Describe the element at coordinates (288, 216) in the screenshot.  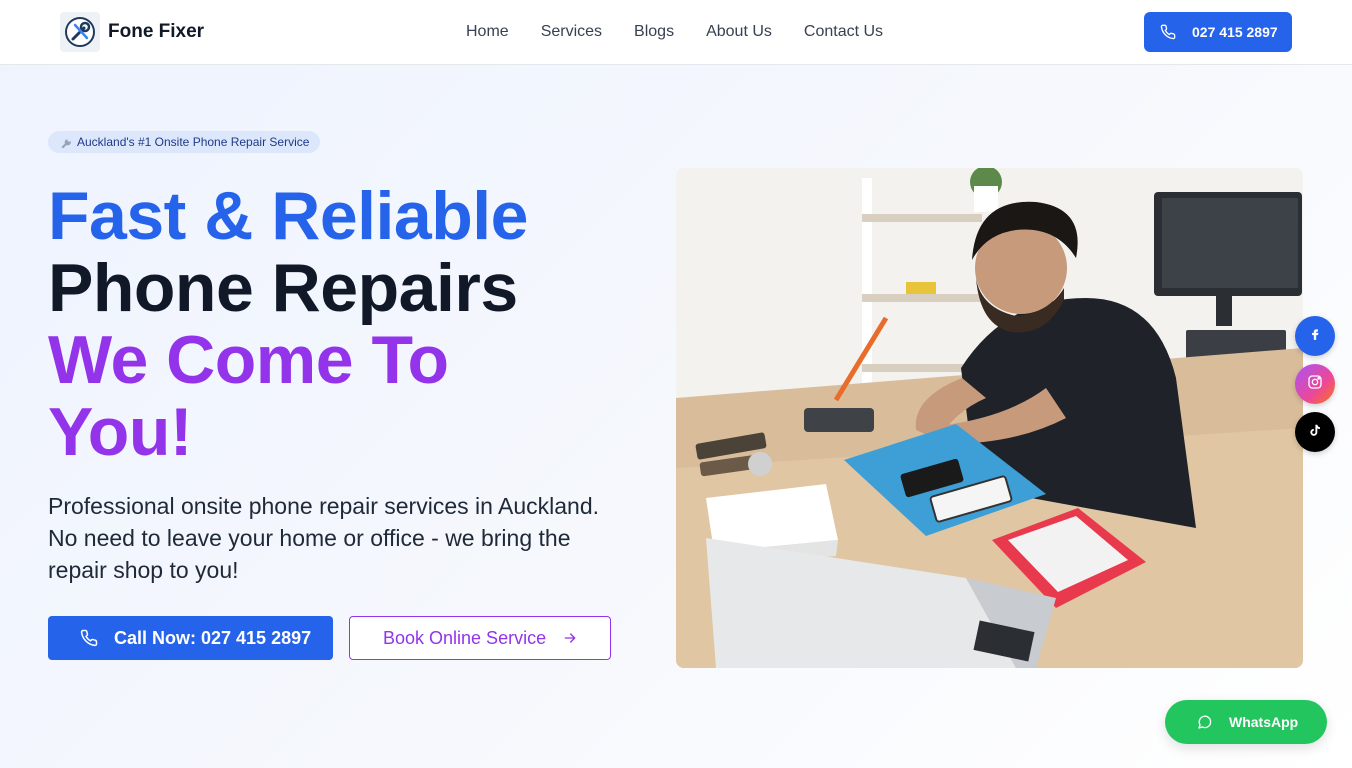
I see `headline-line-1: Fast & Reliable` at that location.